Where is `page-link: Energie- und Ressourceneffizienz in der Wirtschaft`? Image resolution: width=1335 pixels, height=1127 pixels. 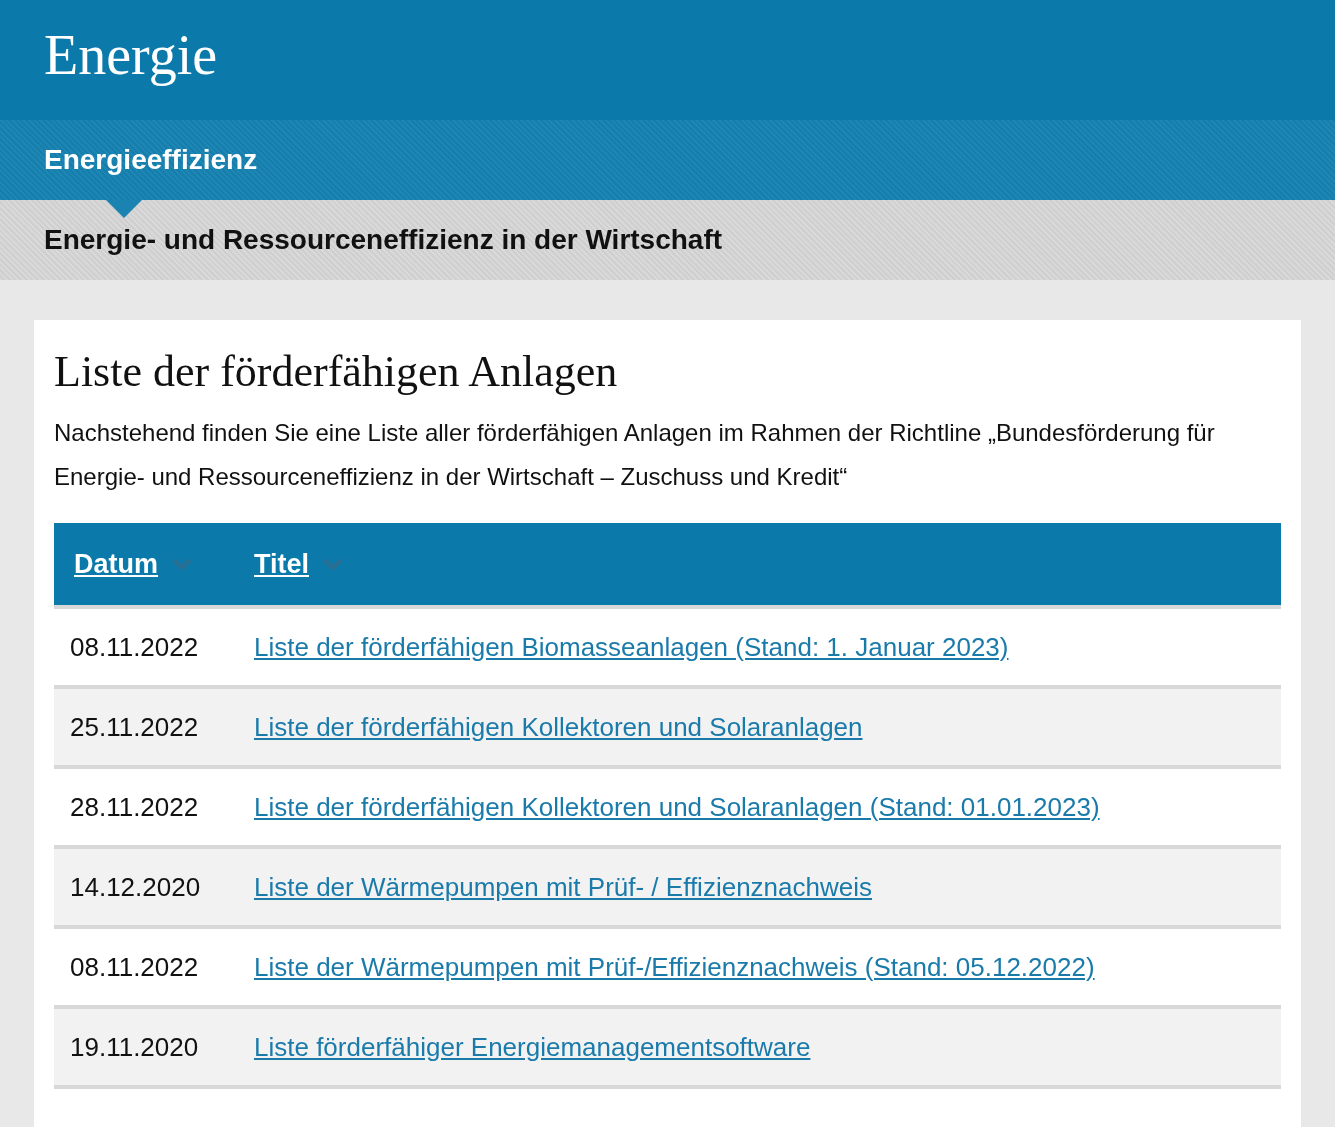
page-link: Energie- und Ressourceneffizienz in der Wirtschaft is located at coordinates (383, 240).